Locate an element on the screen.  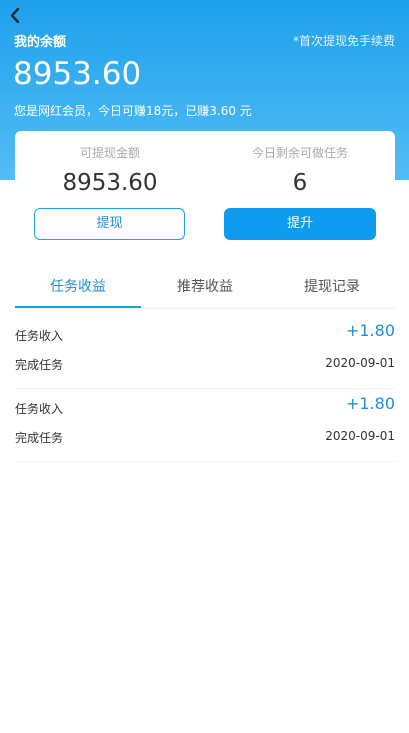
tab-referral-earnings: 推荐收益 is located at coordinates (205, 287).